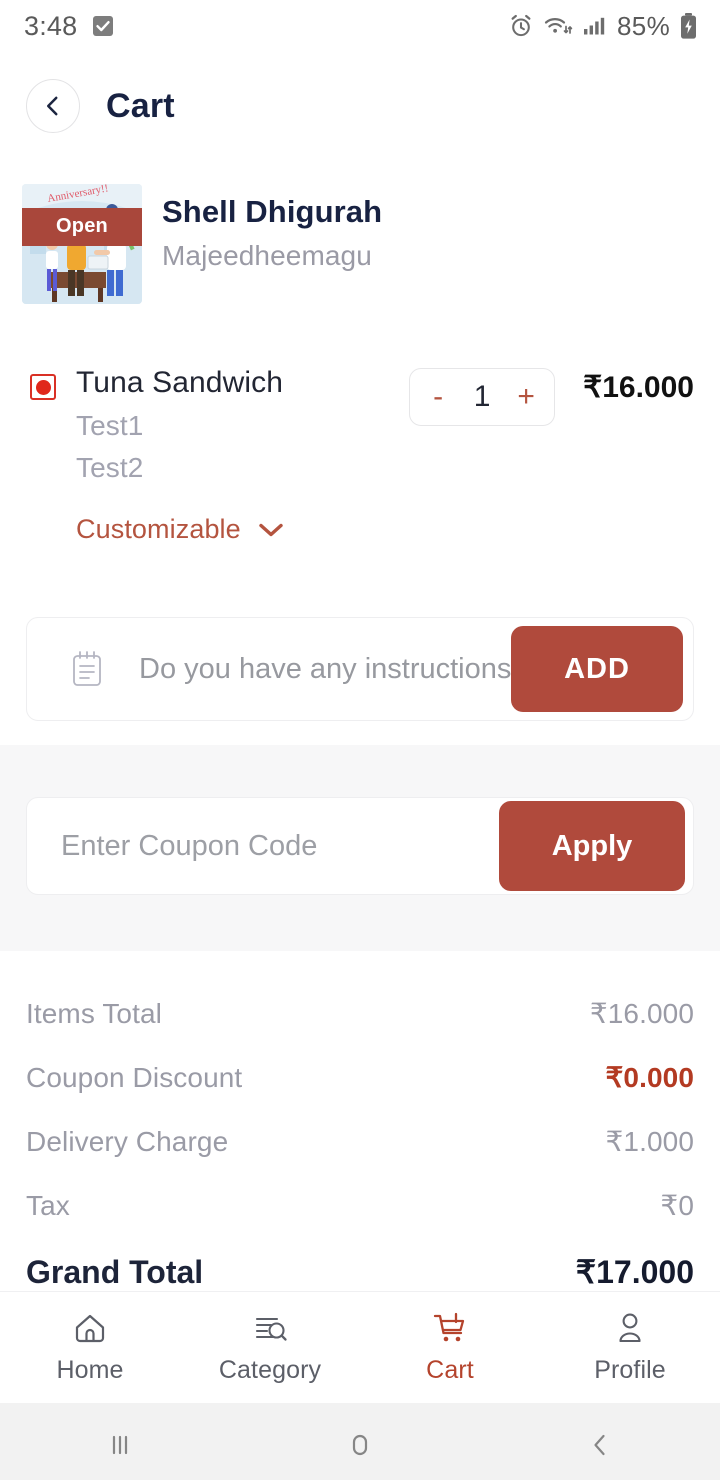  Describe the element at coordinates (242, 455) in the screenshot. I see `cart-item-details: Tuna Sandwich Test1 Test2 Customizable` at that location.